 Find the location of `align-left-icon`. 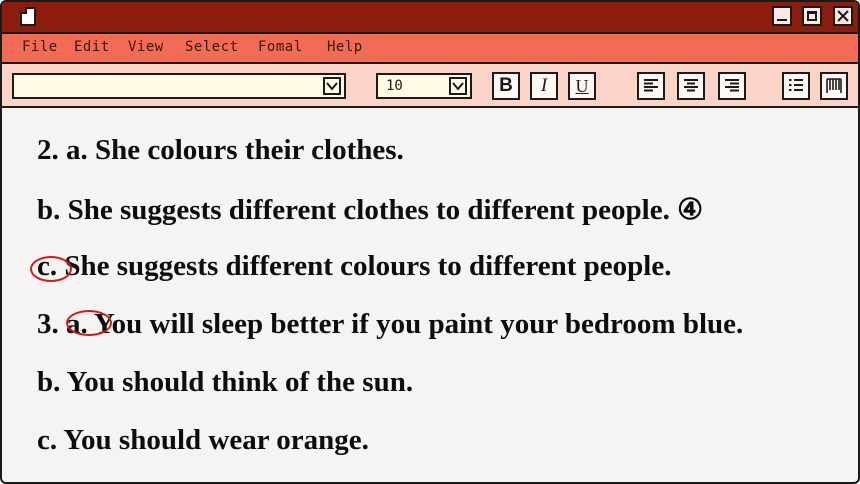

align-left-icon is located at coordinates (651, 85).